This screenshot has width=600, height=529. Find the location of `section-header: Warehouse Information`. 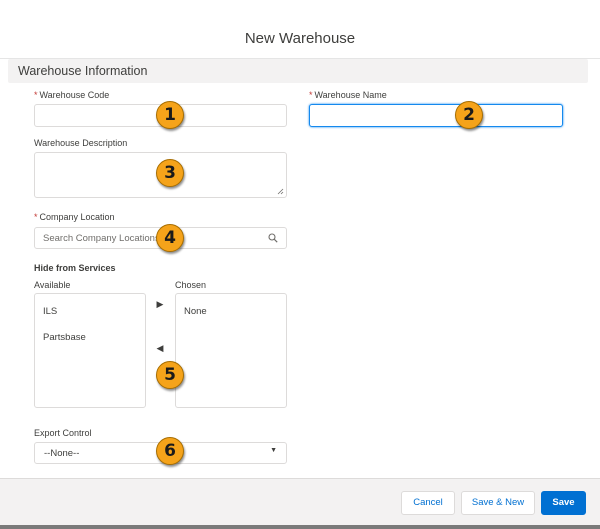

section-header: Warehouse Information is located at coordinates (298, 71).